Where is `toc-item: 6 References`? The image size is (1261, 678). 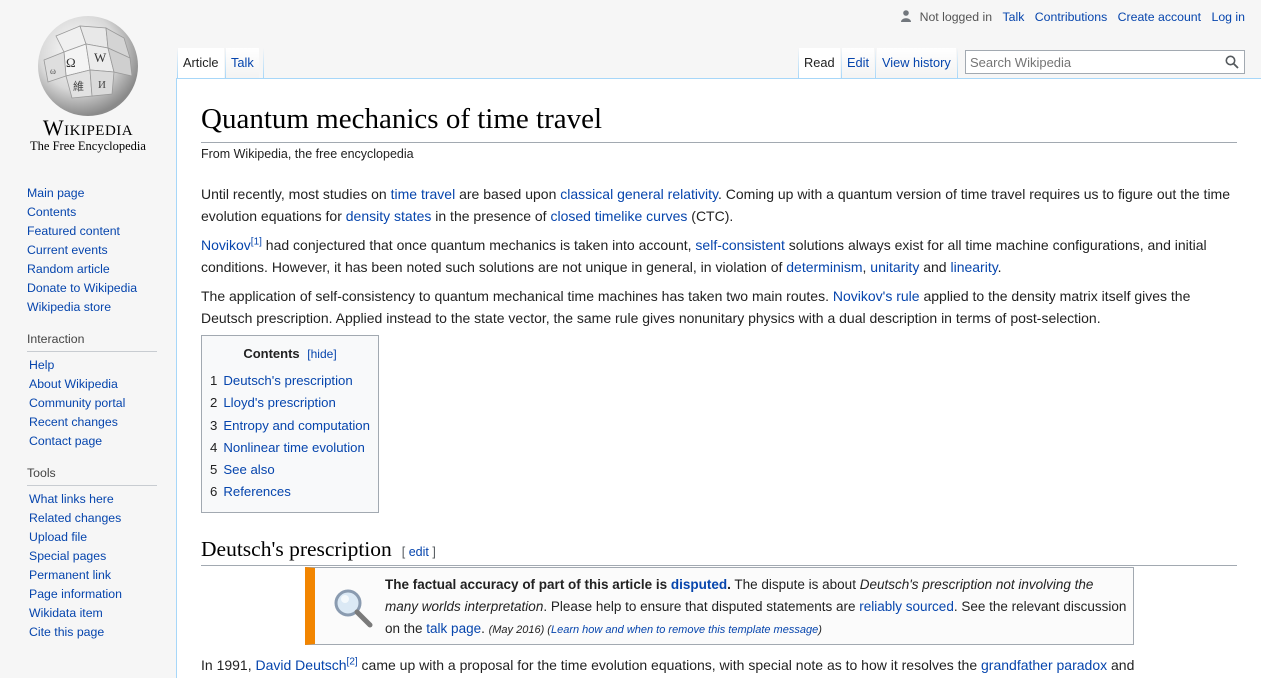 toc-item: 6 References is located at coordinates (290, 492).